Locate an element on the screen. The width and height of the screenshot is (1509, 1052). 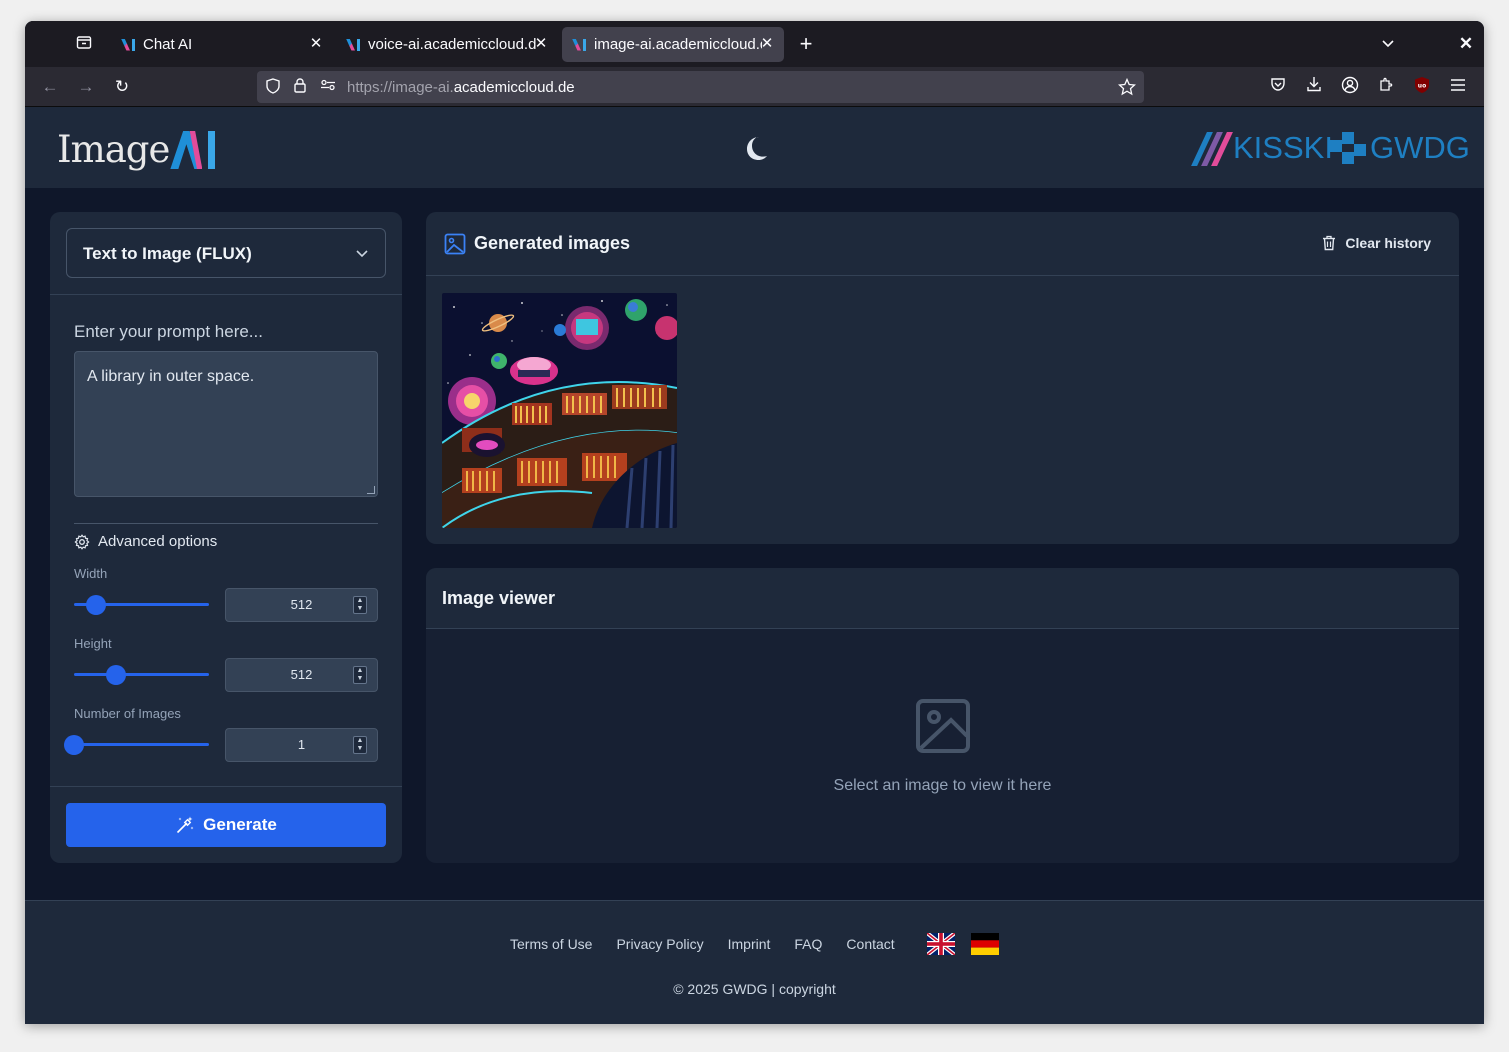
image-viewer-header: Image viewer is located at coordinates (942, 598).